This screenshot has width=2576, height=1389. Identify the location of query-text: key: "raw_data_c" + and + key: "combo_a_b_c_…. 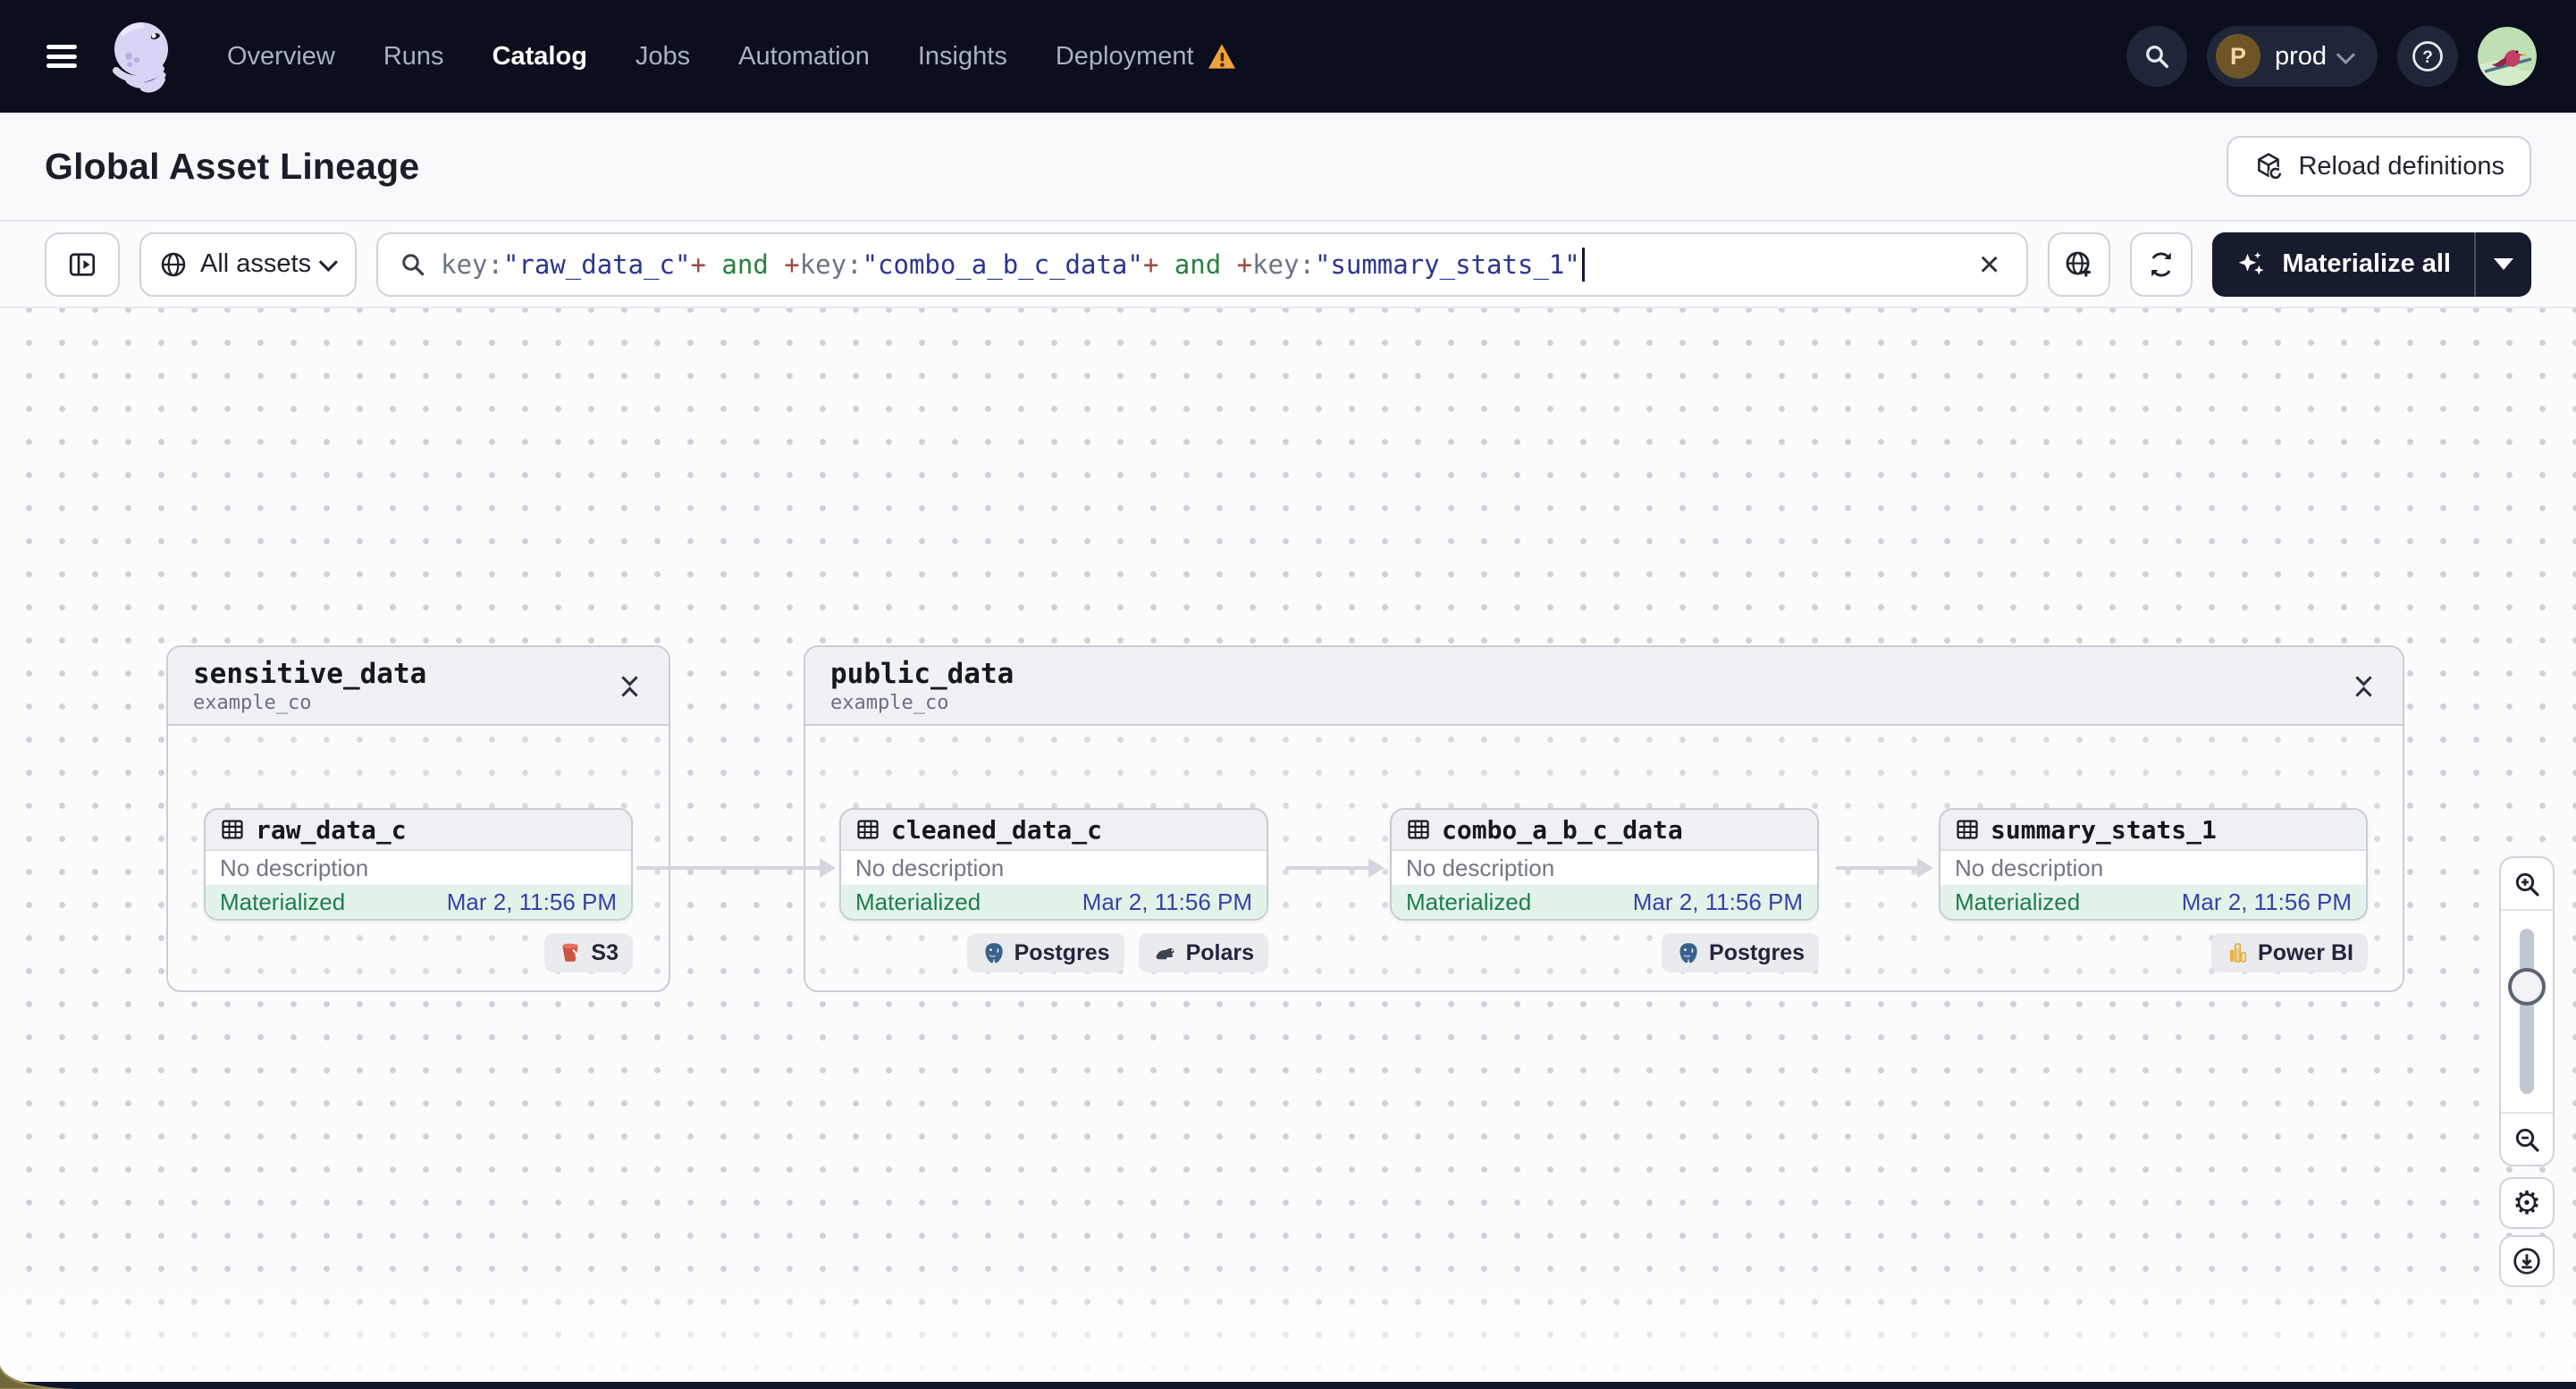
(1013, 264).